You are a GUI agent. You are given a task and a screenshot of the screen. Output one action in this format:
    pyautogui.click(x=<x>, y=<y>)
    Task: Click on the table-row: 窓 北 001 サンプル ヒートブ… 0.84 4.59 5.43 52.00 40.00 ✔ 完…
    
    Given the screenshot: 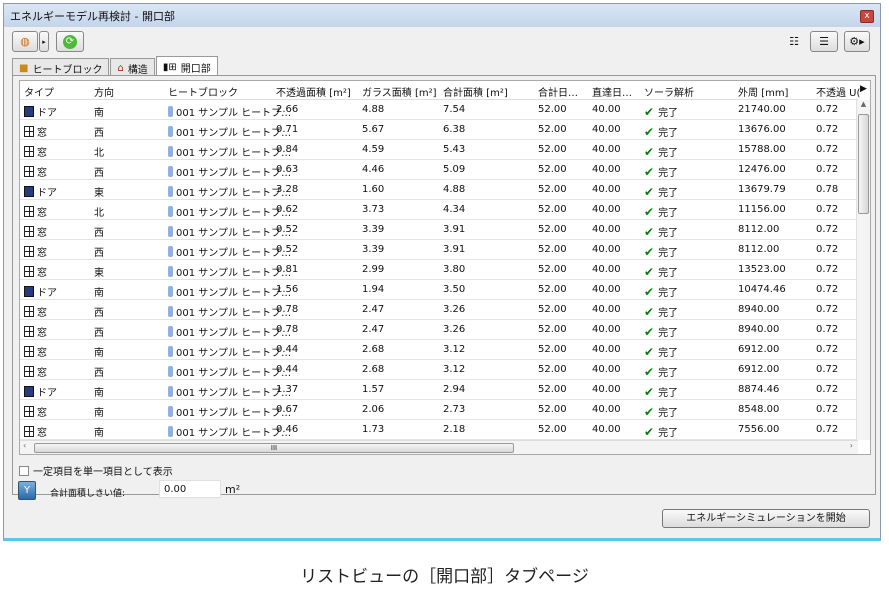 What is the action you would take?
    pyautogui.click(x=439, y=150)
    